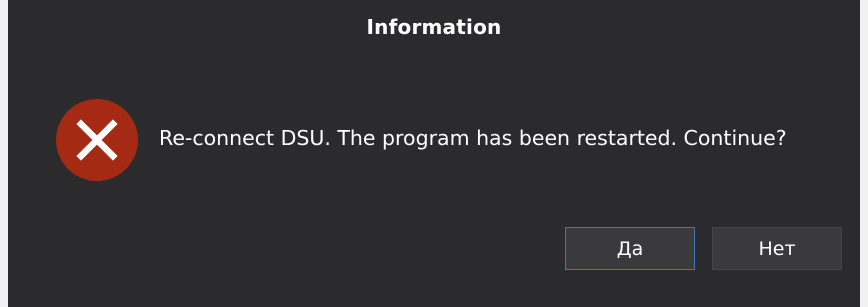 This screenshot has height=307, width=868. I want to click on x-cross-icon, so click(97, 140).